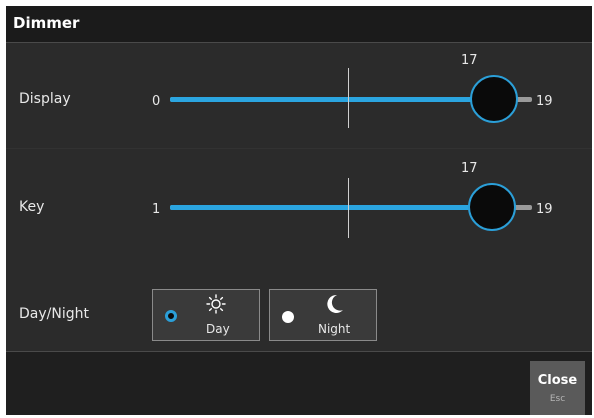  What do you see at coordinates (544, 101) in the screenshot?
I see `display-max-value: 19` at bounding box center [544, 101].